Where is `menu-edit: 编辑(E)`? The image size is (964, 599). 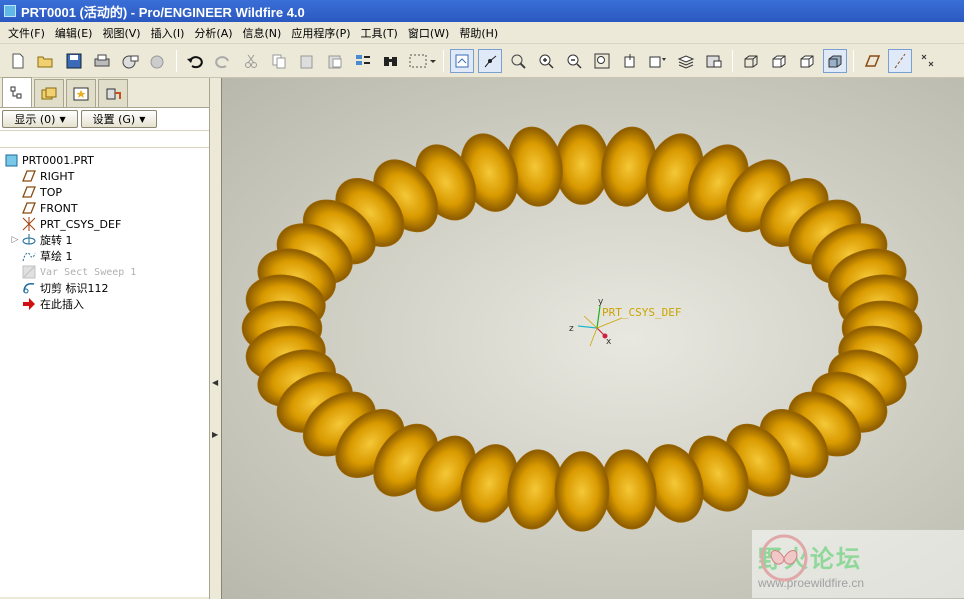 menu-edit: 编辑(E) is located at coordinates (74, 33).